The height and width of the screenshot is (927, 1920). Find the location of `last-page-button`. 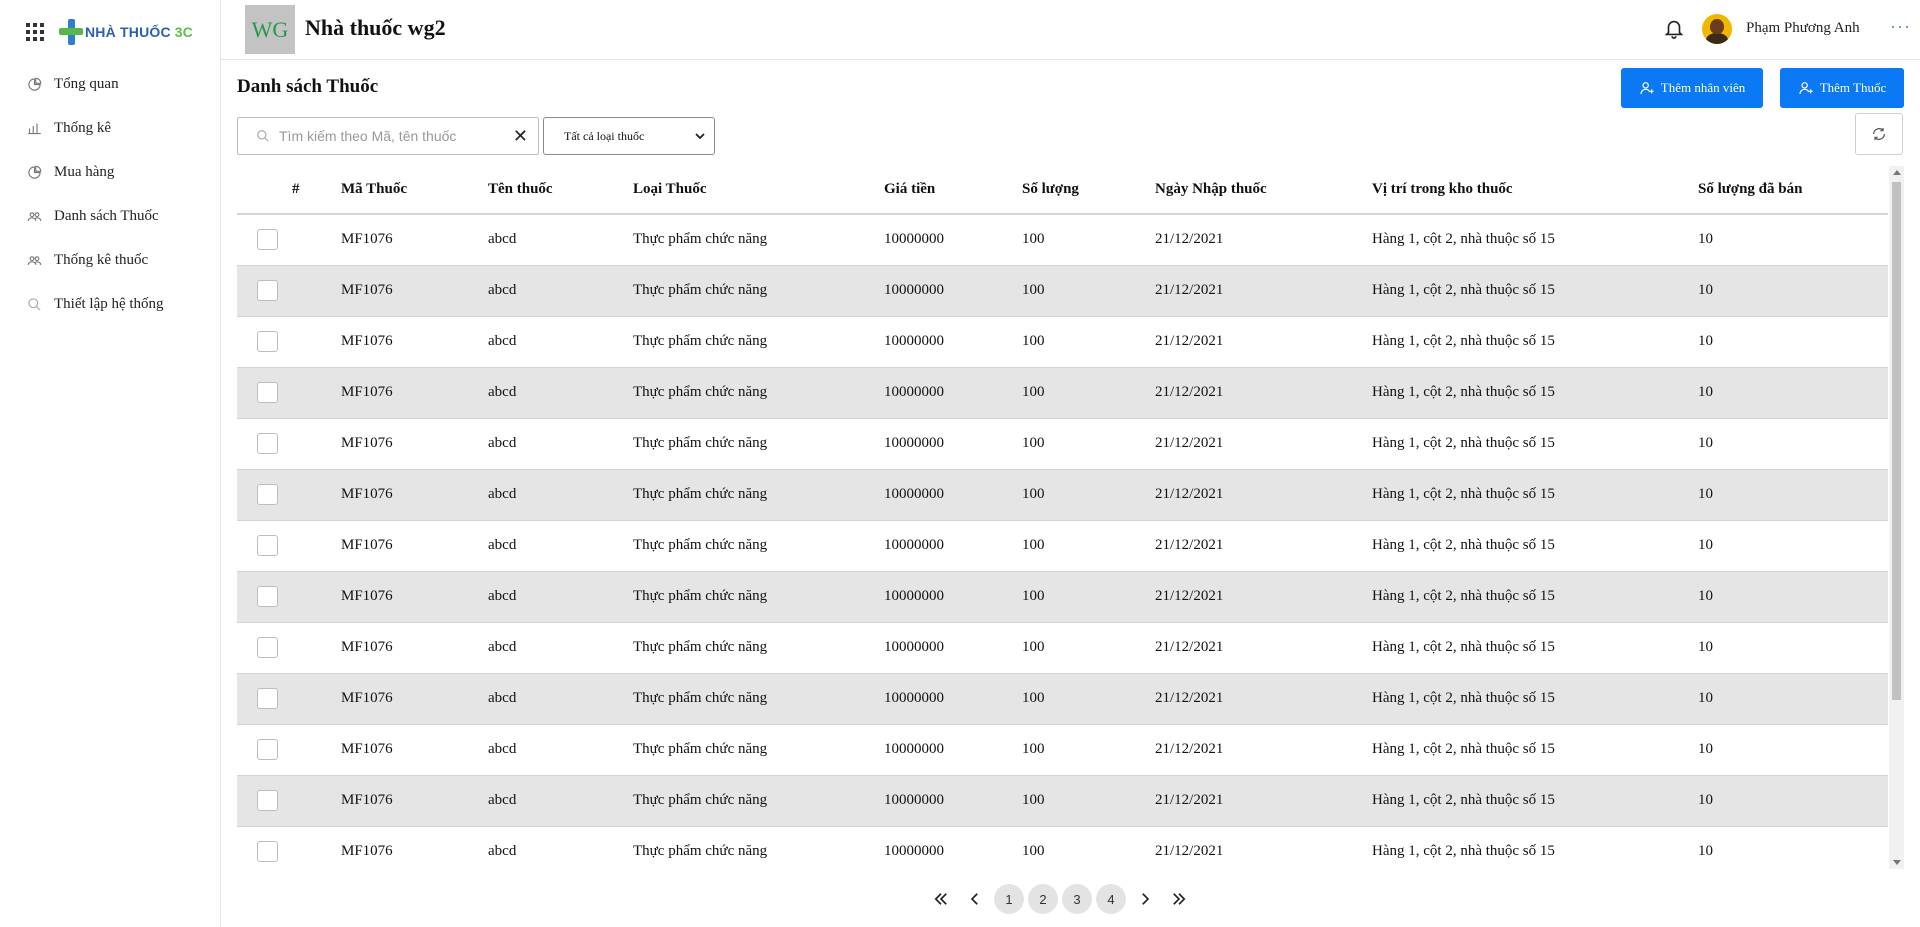

last-page-button is located at coordinates (1179, 899).